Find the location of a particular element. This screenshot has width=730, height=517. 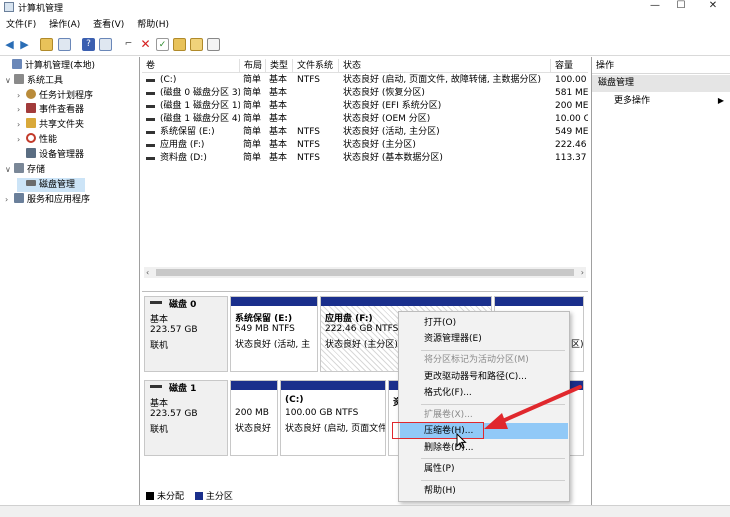

show-hide-tree-icon is located at coordinates (64, 44).